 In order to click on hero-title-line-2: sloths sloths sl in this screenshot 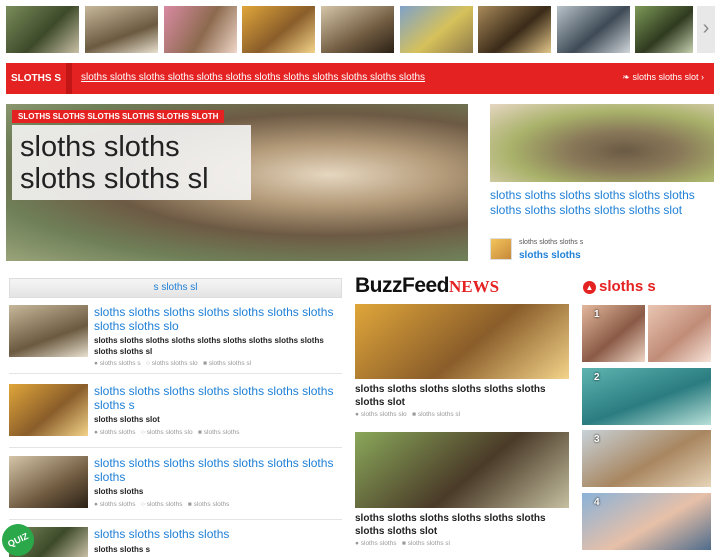, I will do `click(114, 179)`.